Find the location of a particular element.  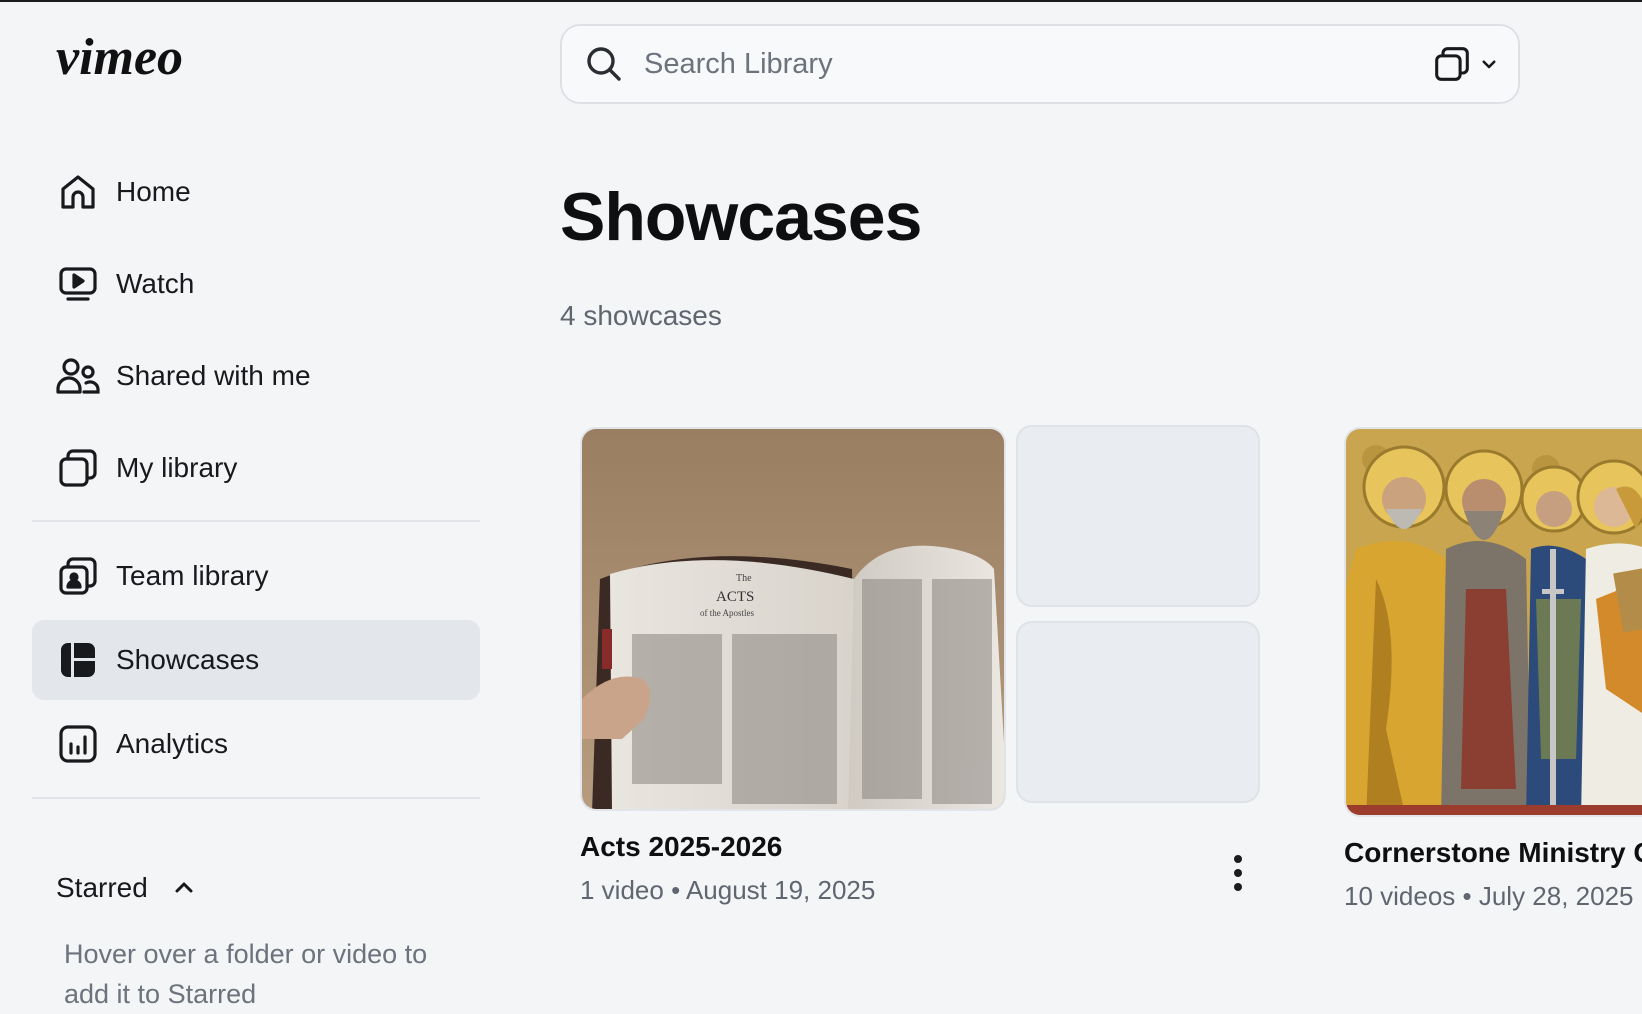

showcase-title: Cornerstone Ministry C is located at coordinates (1493, 853).